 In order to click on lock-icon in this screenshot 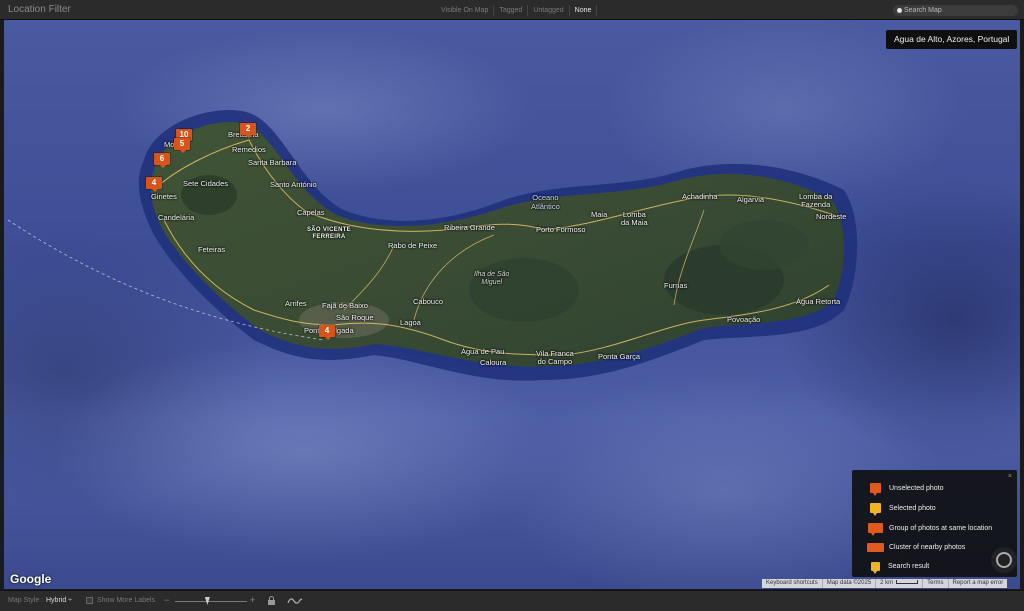, I will do `click(271, 600)`.